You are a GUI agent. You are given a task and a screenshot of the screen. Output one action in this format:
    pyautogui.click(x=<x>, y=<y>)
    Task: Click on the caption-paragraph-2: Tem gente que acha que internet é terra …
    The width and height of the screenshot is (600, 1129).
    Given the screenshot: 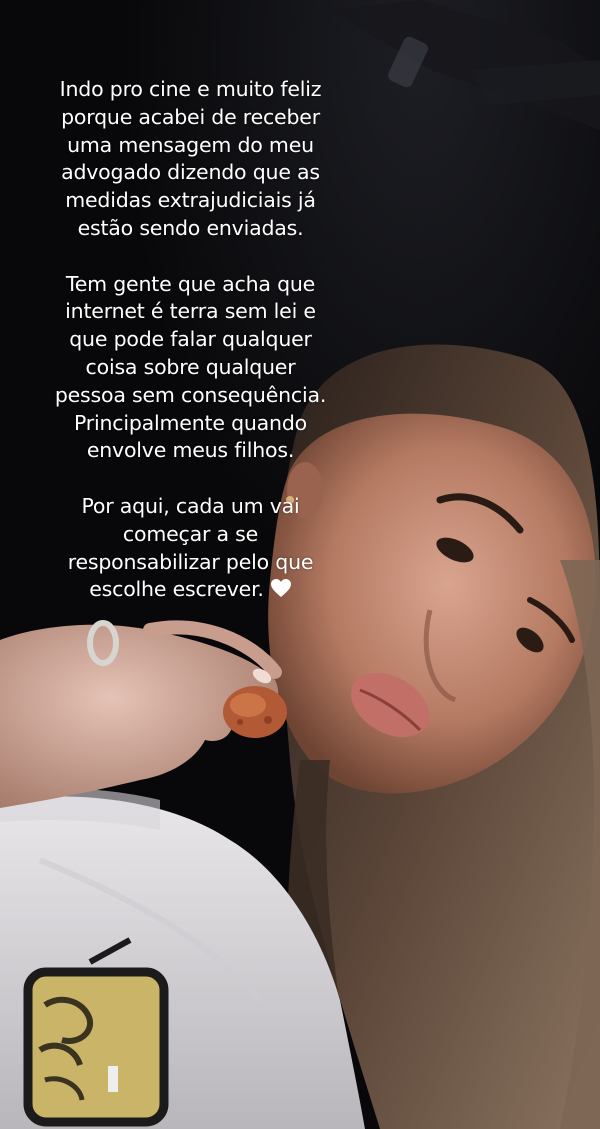 What is the action you would take?
    pyautogui.click(x=190, y=368)
    